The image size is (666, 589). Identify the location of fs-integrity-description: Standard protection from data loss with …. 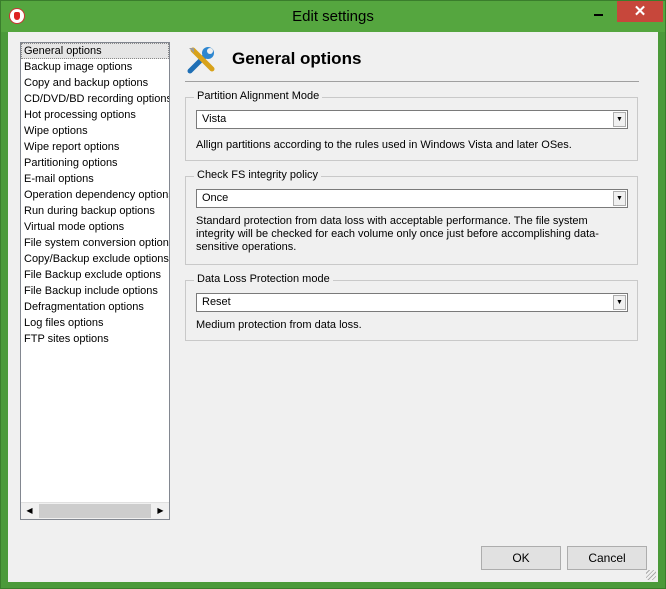
(397, 234).